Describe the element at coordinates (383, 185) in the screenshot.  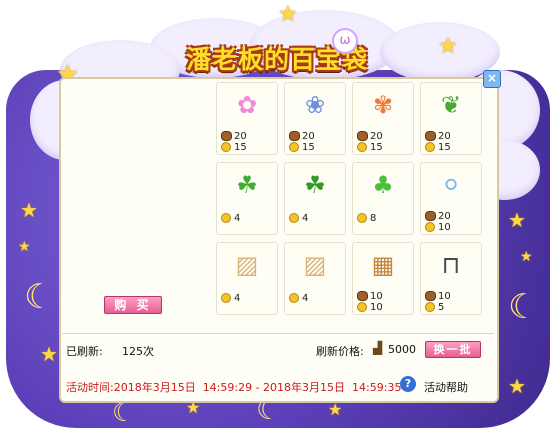
I see `green-topiary-icon: ♣` at that location.